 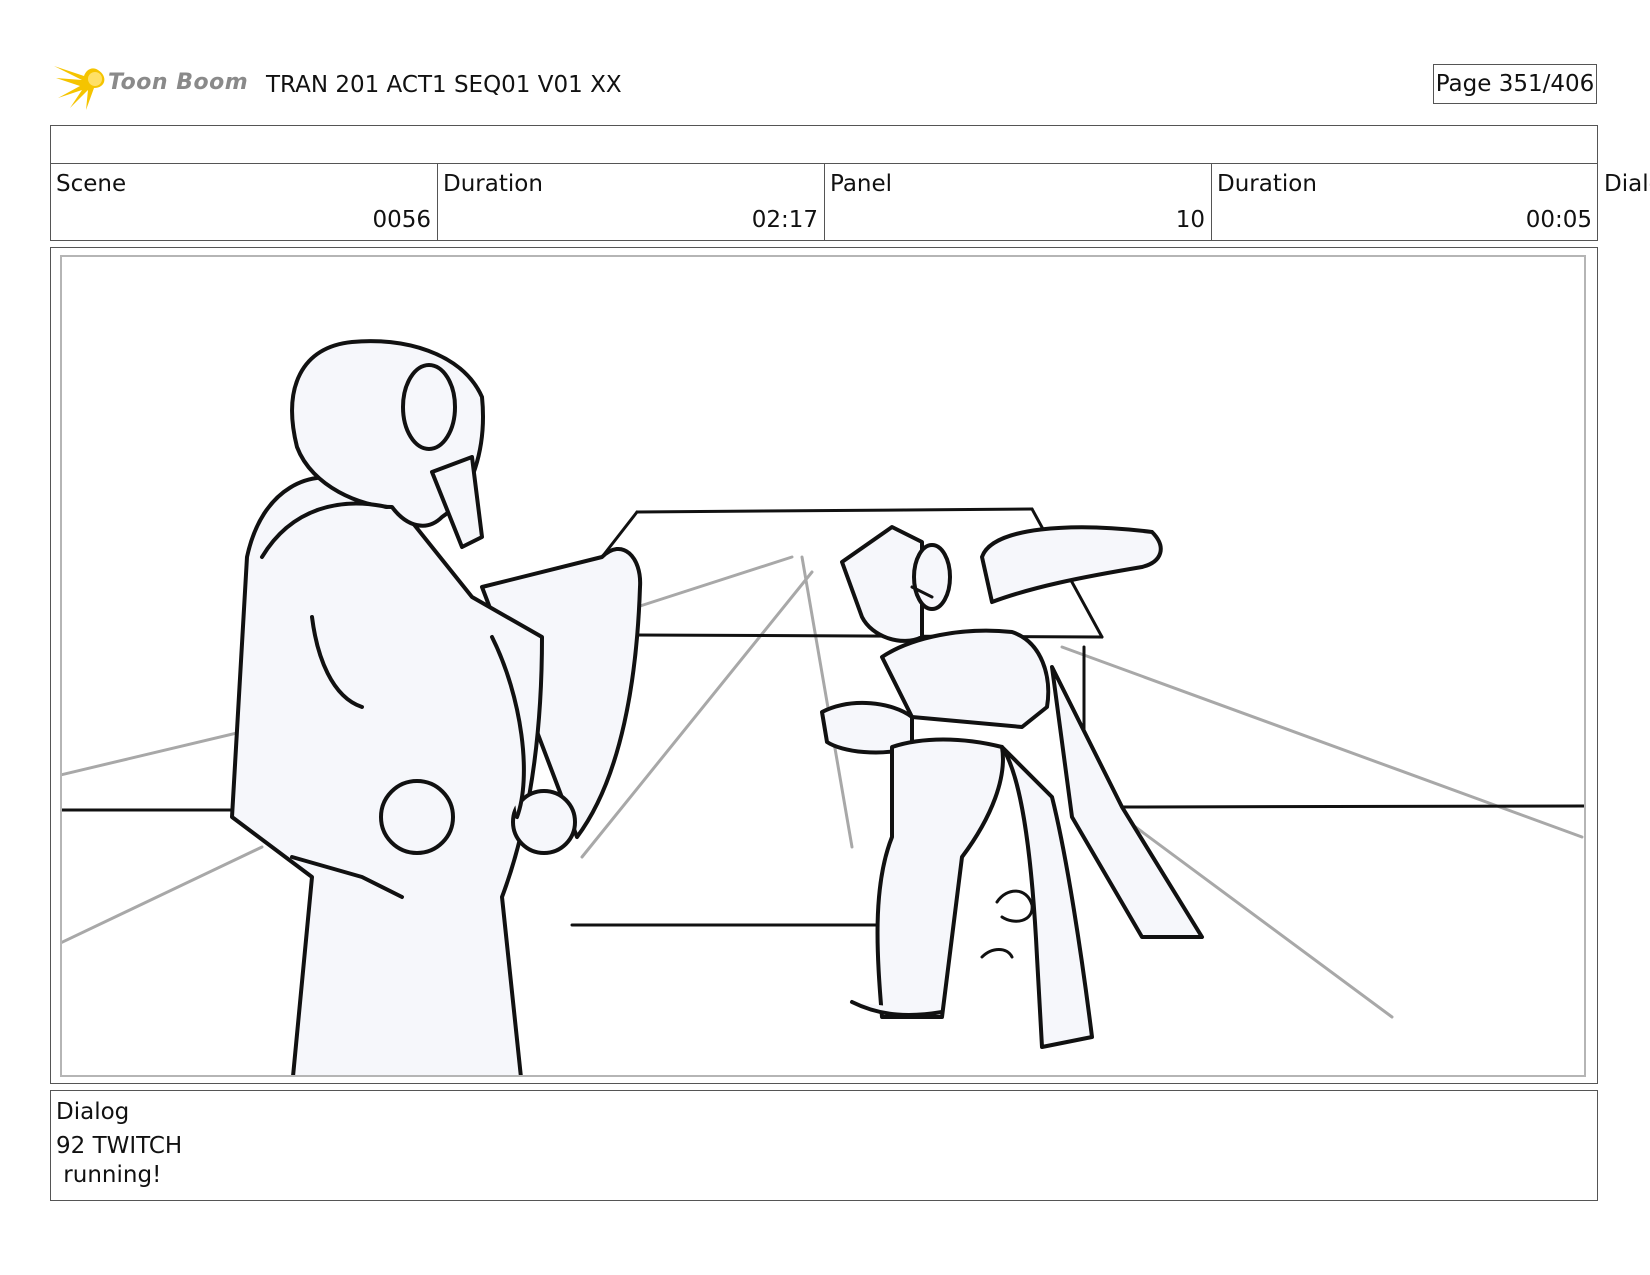 I want to click on panel-duration-value: 00:05, so click(x=1558, y=220).